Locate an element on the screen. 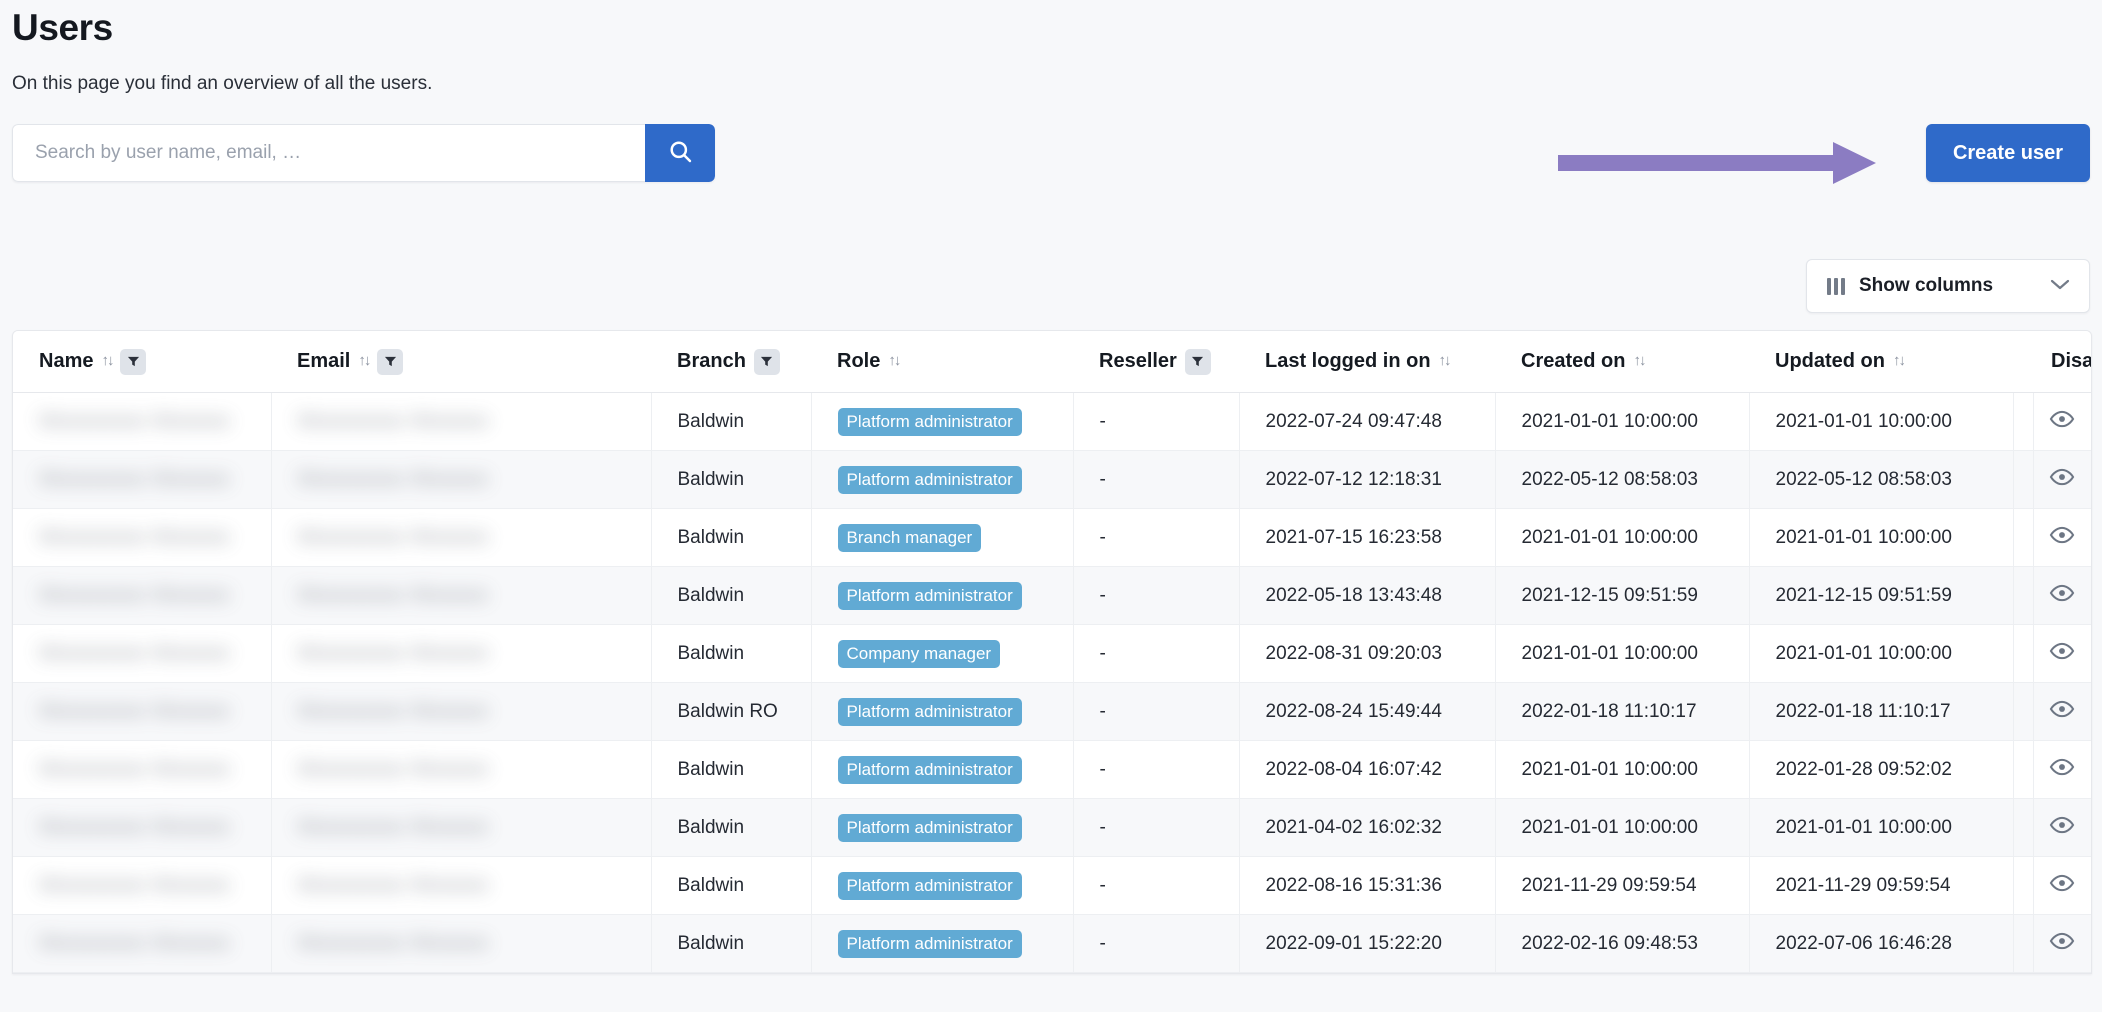 The height and width of the screenshot is (1012, 2102). cell-value: Baldwin is located at coordinates (711, 885).